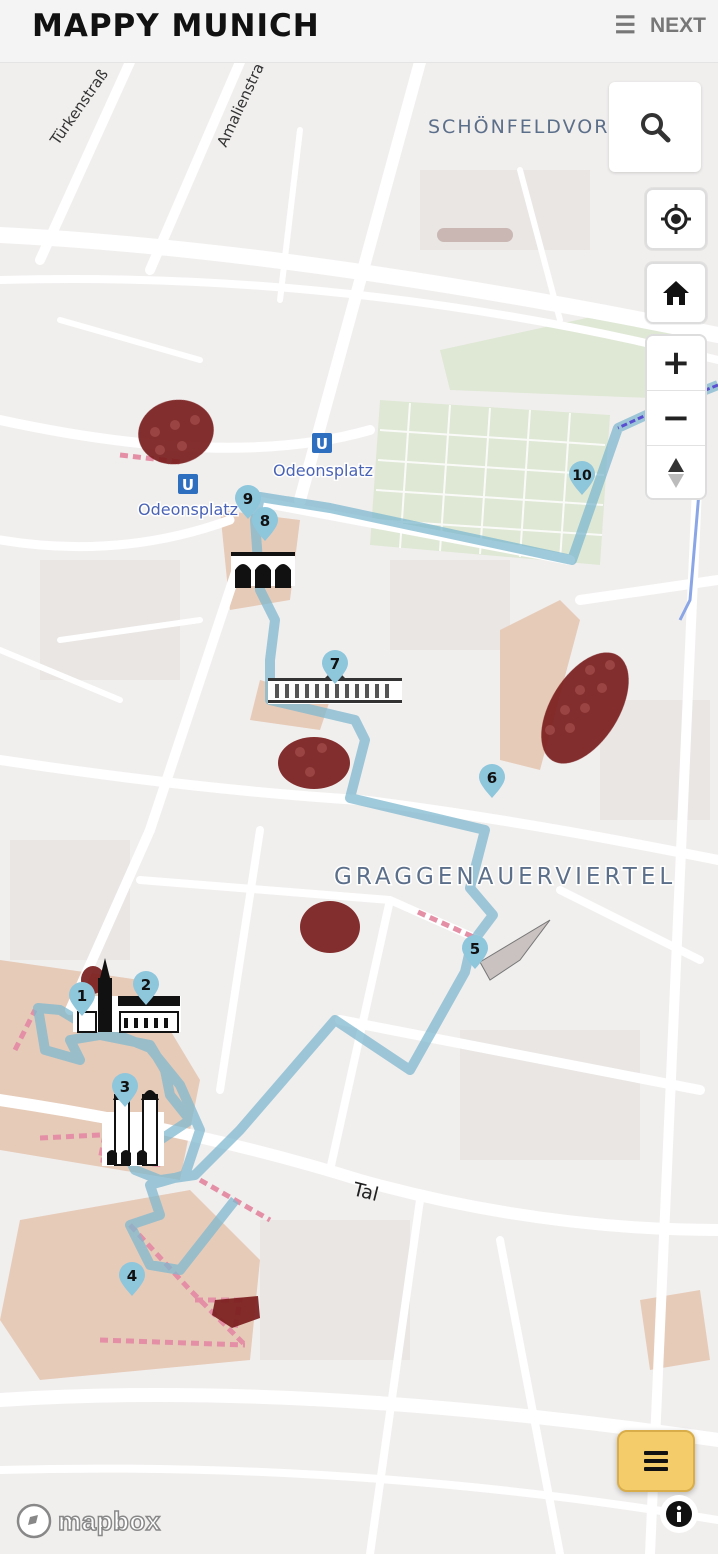 The width and height of the screenshot is (718, 1554). I want to click on locate-icon, so click(676, 219).